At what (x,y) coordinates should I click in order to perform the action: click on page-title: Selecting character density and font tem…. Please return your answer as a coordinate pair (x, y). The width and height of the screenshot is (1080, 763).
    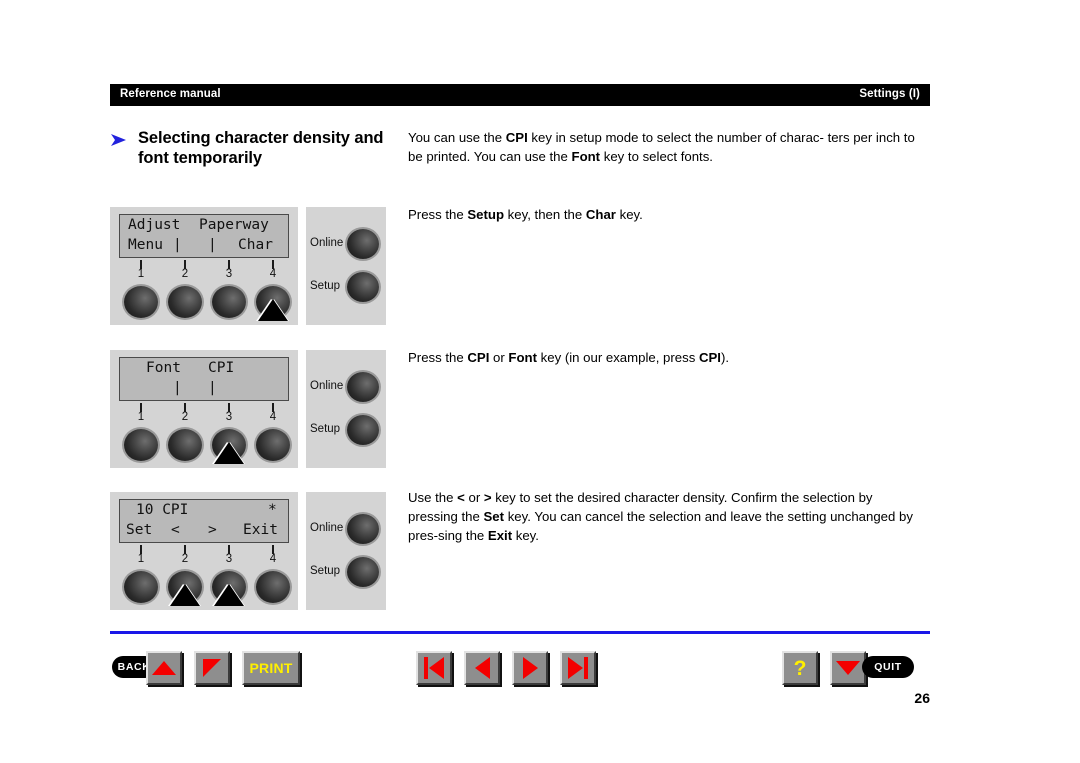
    Looking at the image, I should click on (261, 148).